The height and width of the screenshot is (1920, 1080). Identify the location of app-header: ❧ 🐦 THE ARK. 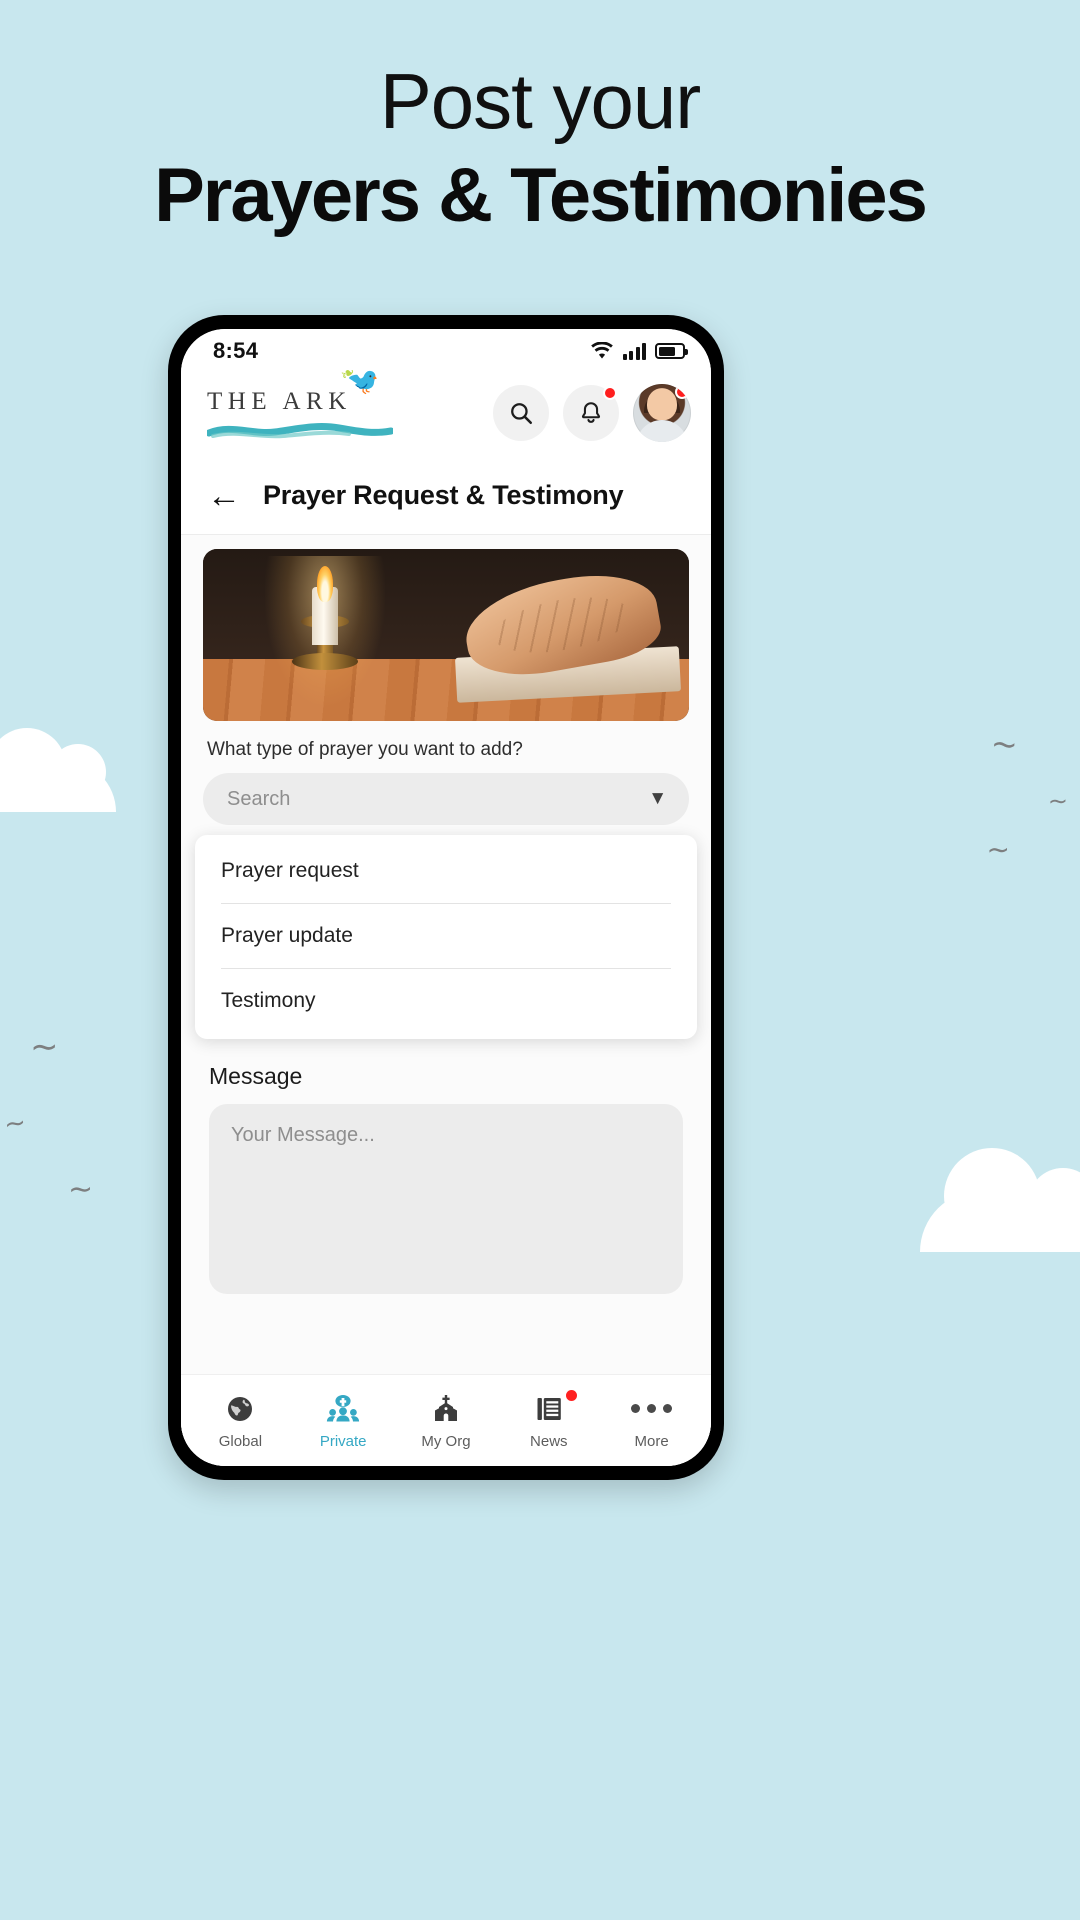
(446, 409).